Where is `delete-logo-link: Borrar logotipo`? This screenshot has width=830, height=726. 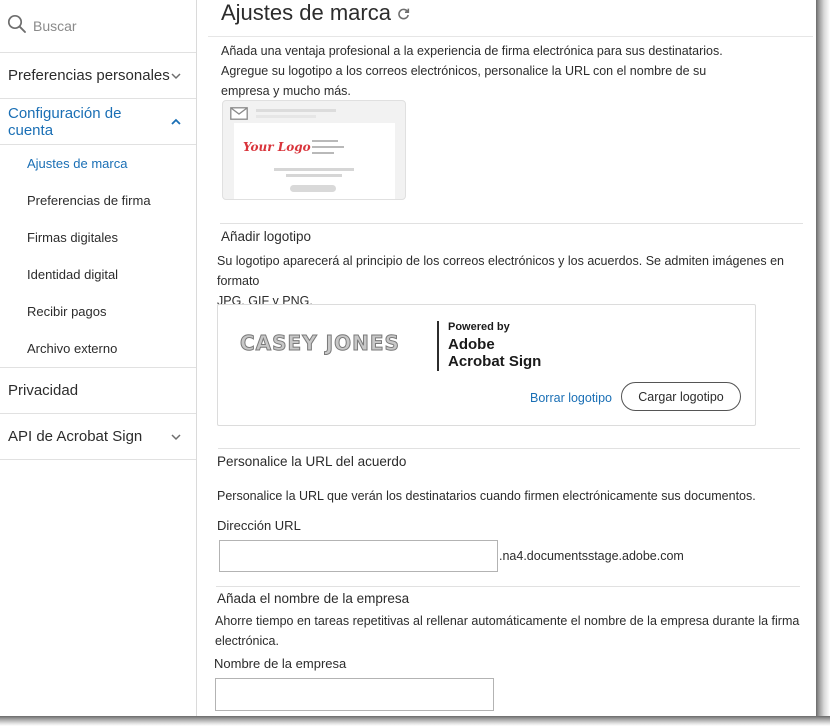 delete-logo-link: Borrar logotipo is located at coordinates (571, 398).